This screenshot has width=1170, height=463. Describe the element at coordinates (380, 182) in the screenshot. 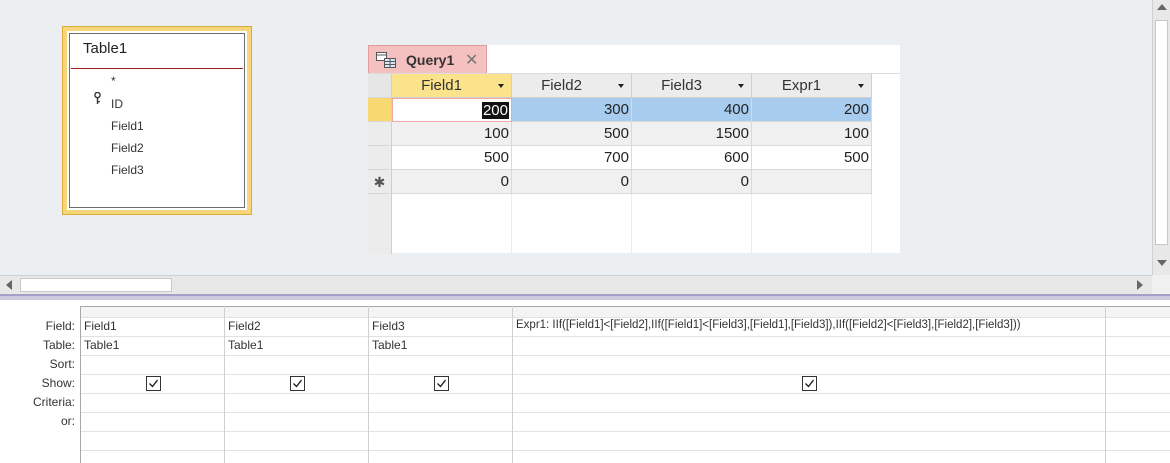

I see `new-record-selector: ✱` at that location.